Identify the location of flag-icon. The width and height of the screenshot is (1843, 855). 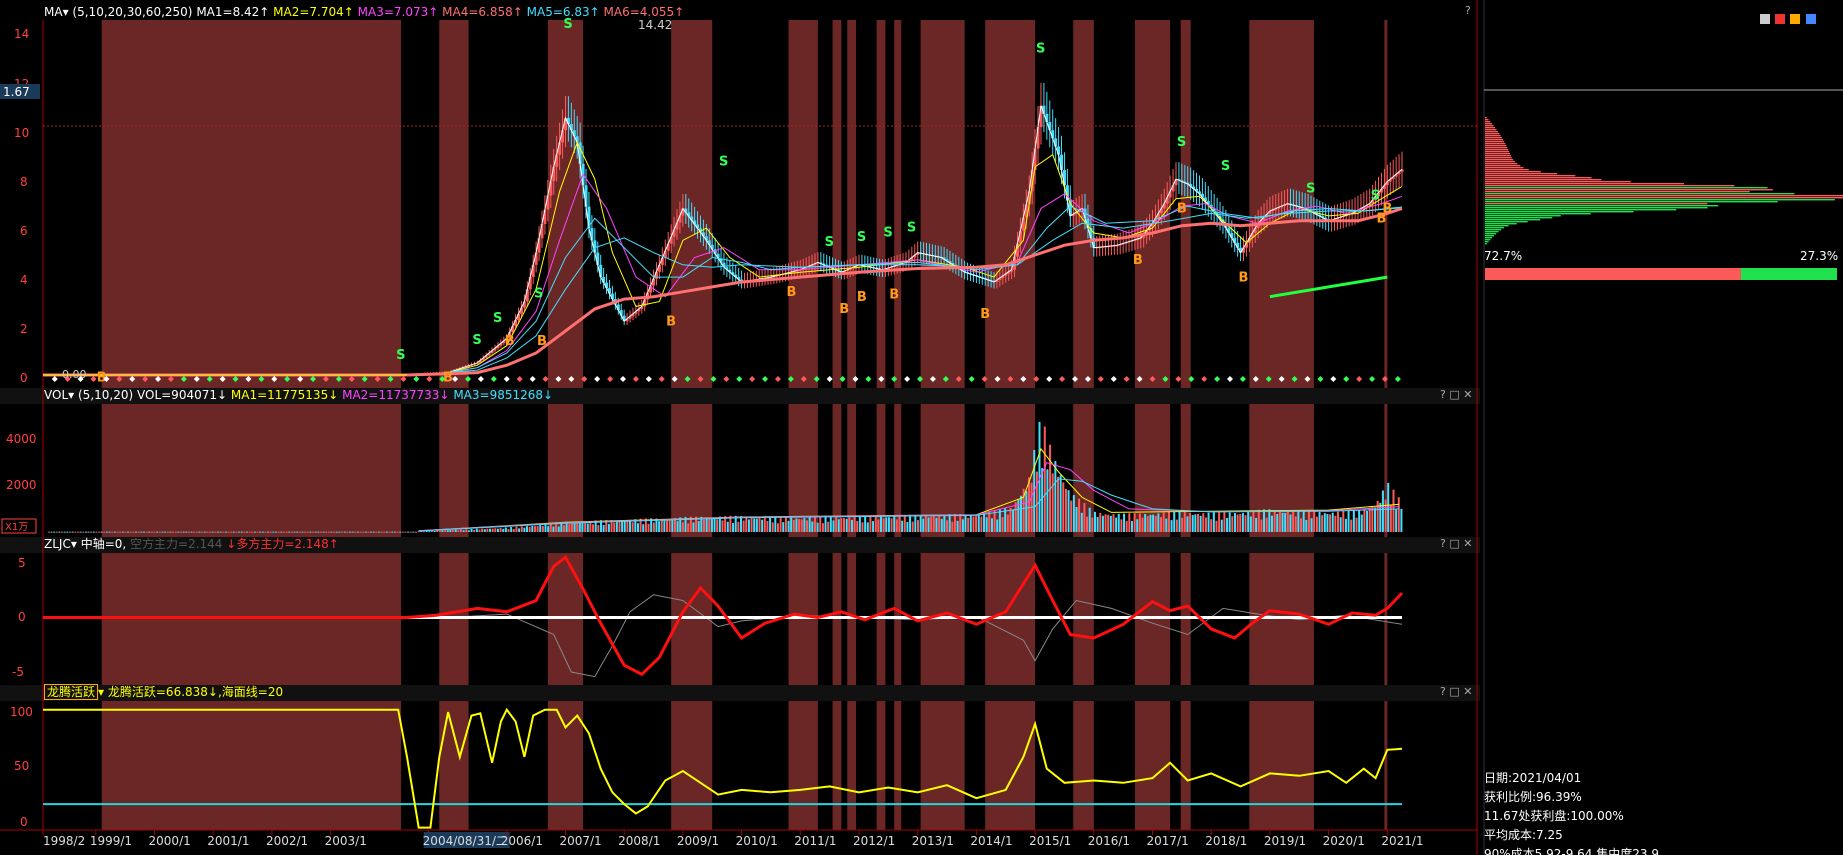
(1795, 19).